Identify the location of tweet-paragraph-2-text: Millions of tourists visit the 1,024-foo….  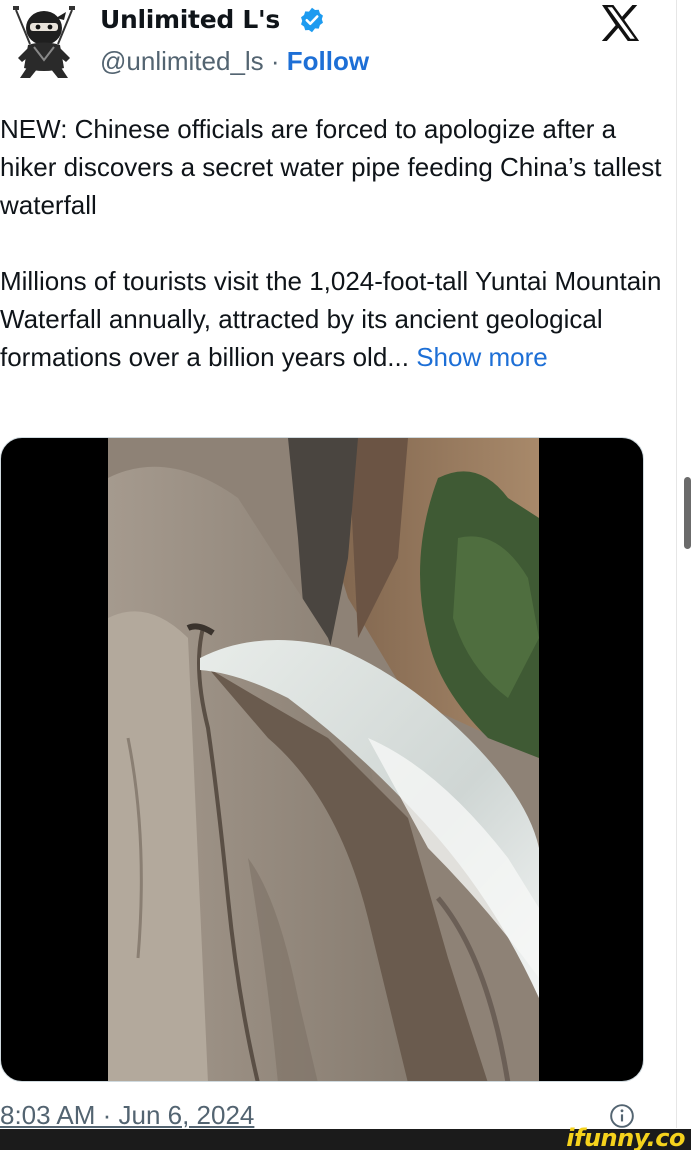
(331, 319).